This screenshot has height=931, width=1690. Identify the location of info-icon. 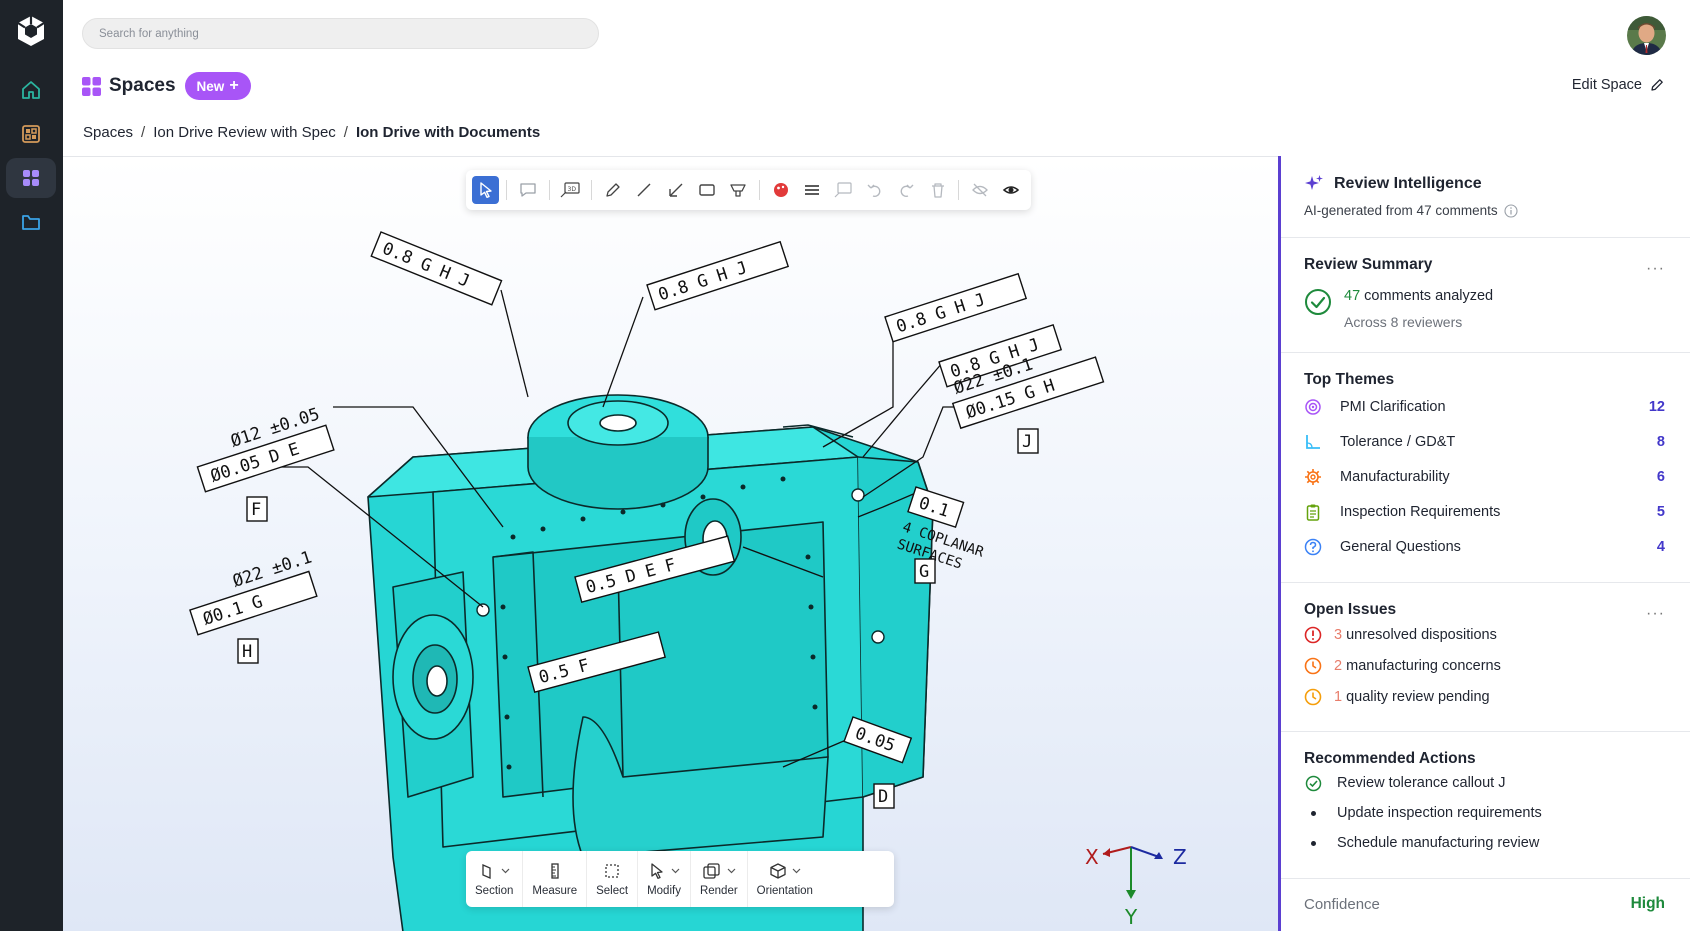
(1511, 210).